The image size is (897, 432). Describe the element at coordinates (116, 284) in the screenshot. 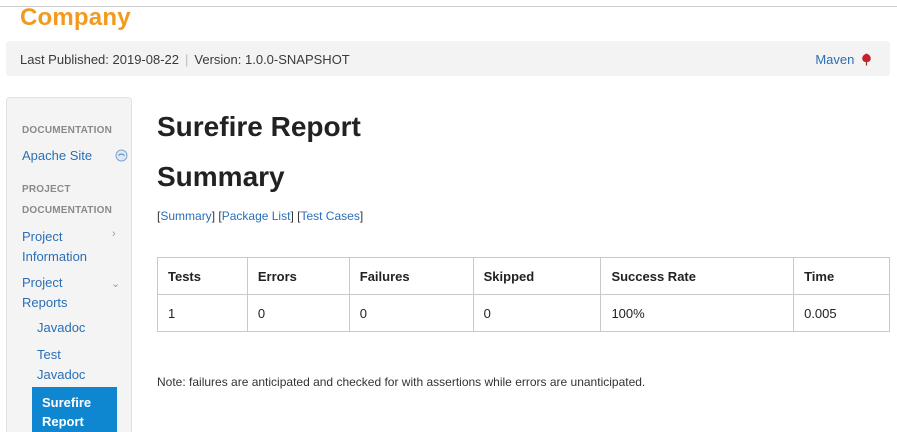

I see `chevron-down-icon: ⌄` at that location.